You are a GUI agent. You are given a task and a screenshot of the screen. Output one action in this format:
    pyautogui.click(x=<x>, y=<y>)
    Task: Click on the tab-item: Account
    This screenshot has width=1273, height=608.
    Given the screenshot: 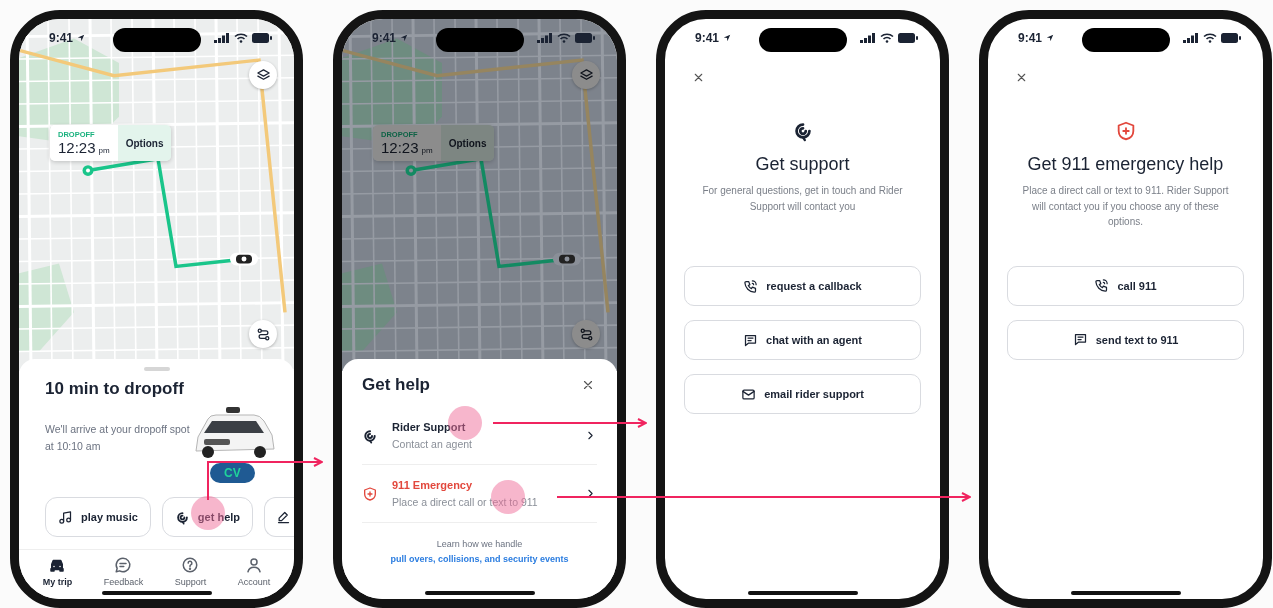 What is the action you would take?
    pyautogui.click(x=254, y=571)
    